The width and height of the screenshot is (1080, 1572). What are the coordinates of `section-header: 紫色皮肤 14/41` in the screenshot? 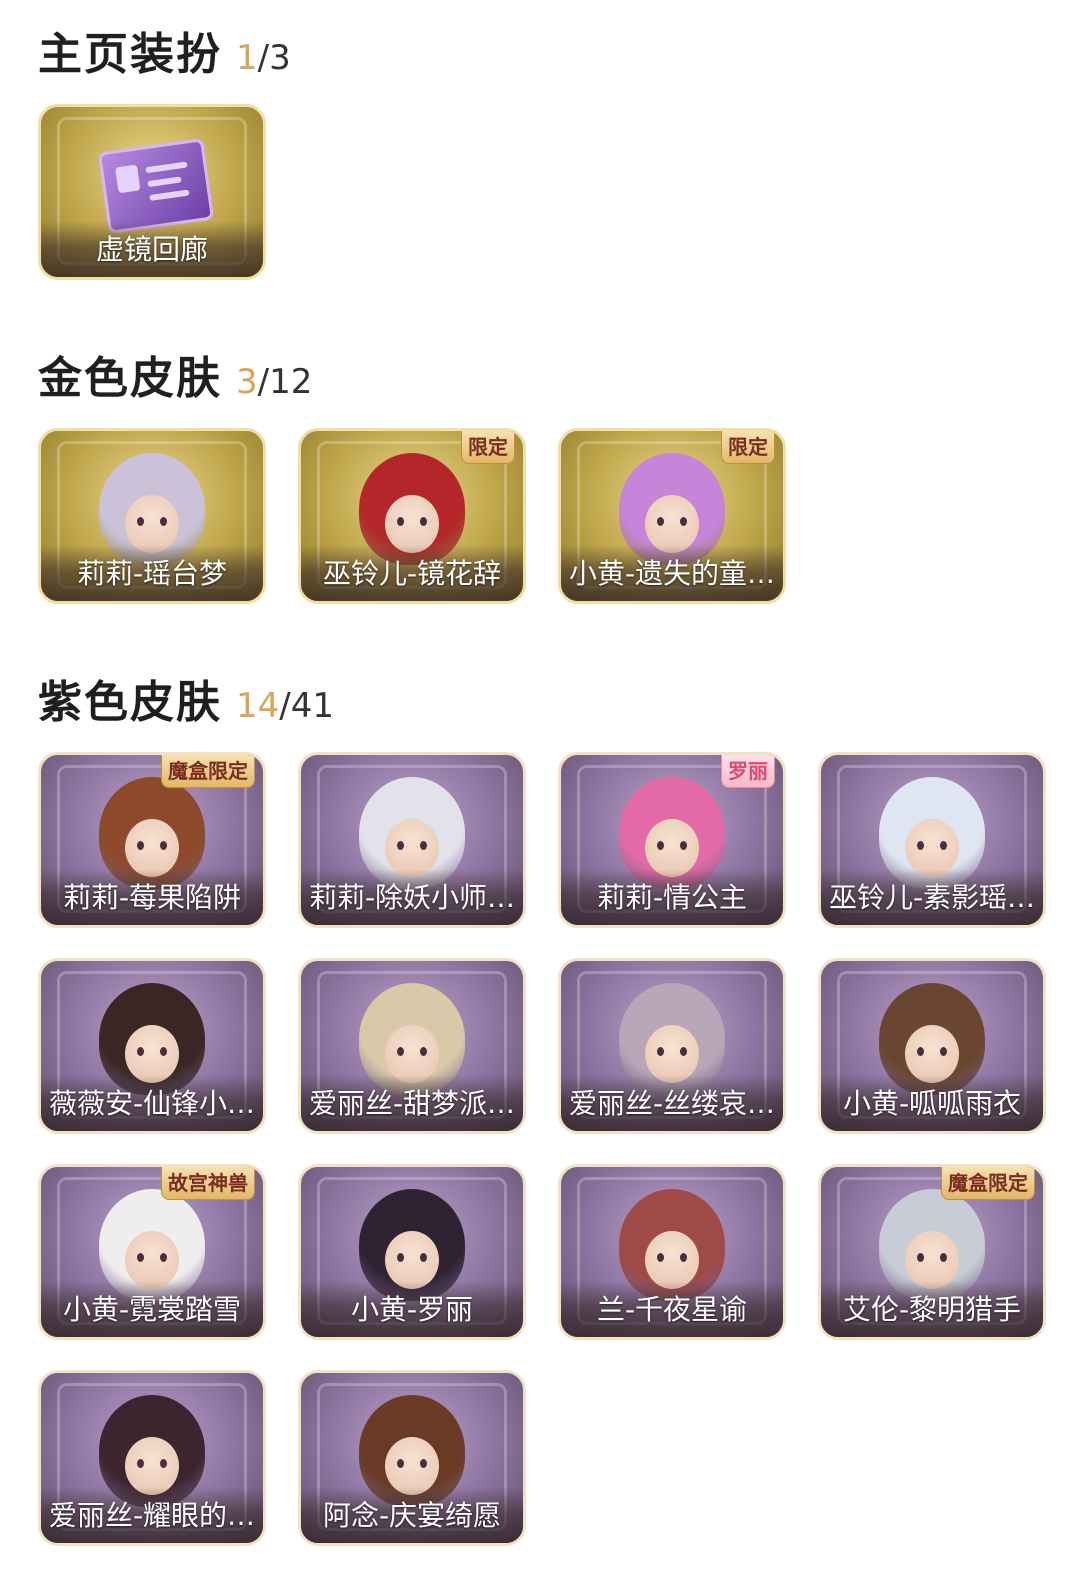 It's located at (186, 697).